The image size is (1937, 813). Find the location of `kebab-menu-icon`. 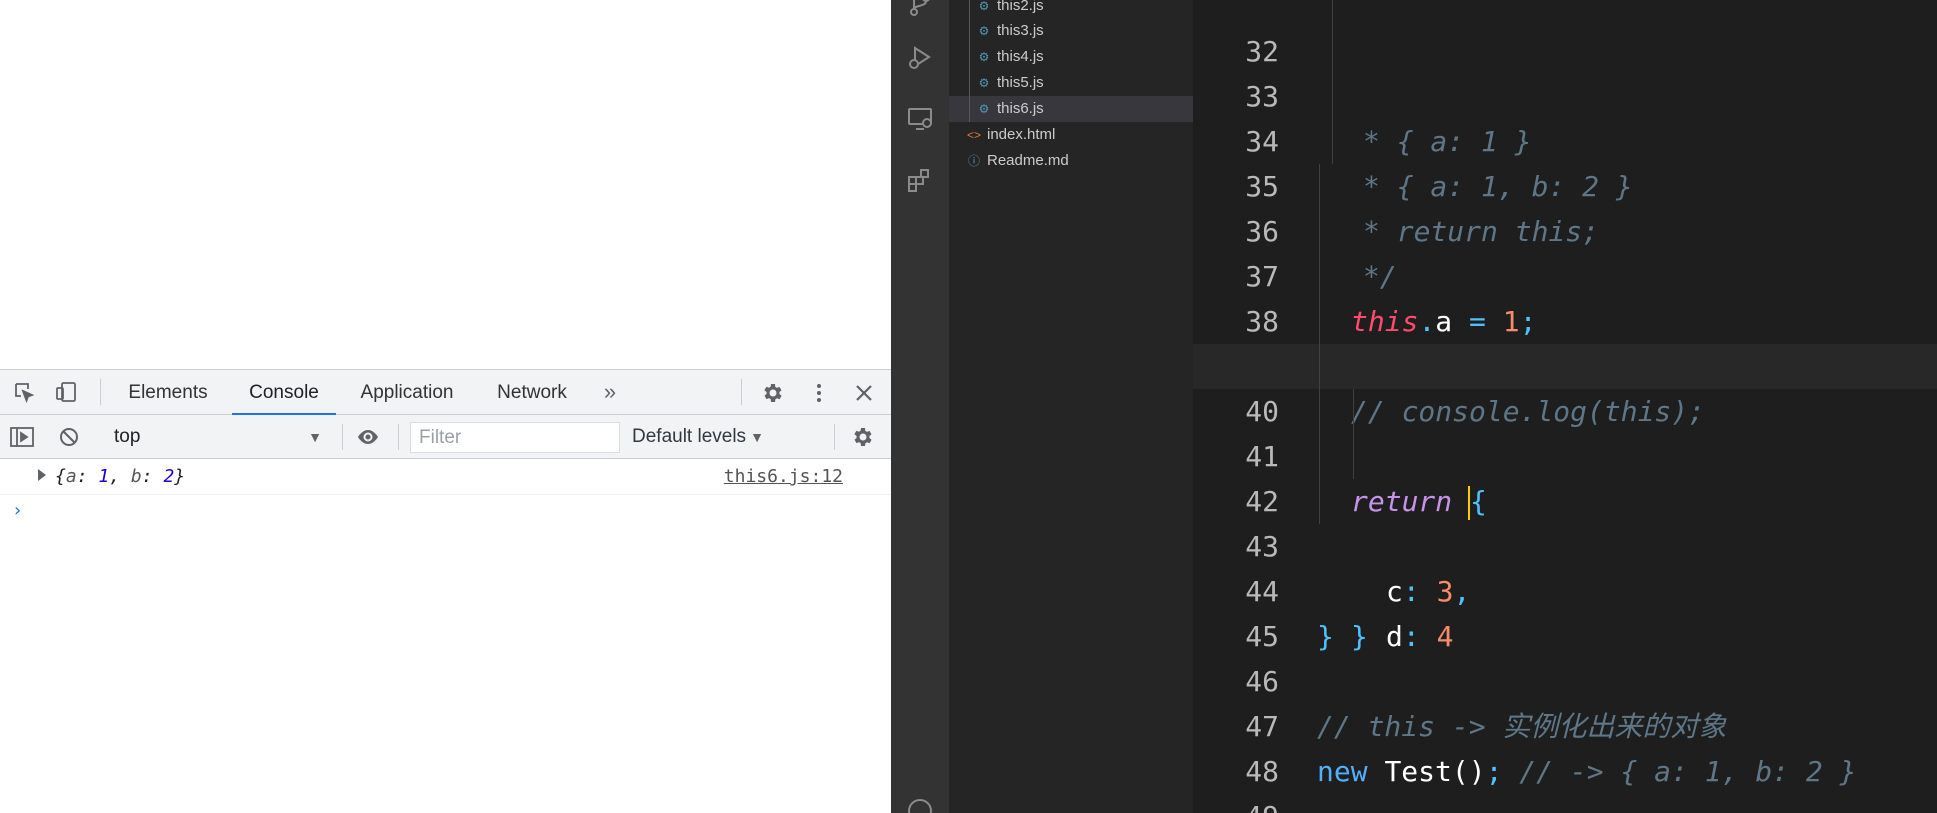

kebab-menu-icon is located at coordinates (819, 393).